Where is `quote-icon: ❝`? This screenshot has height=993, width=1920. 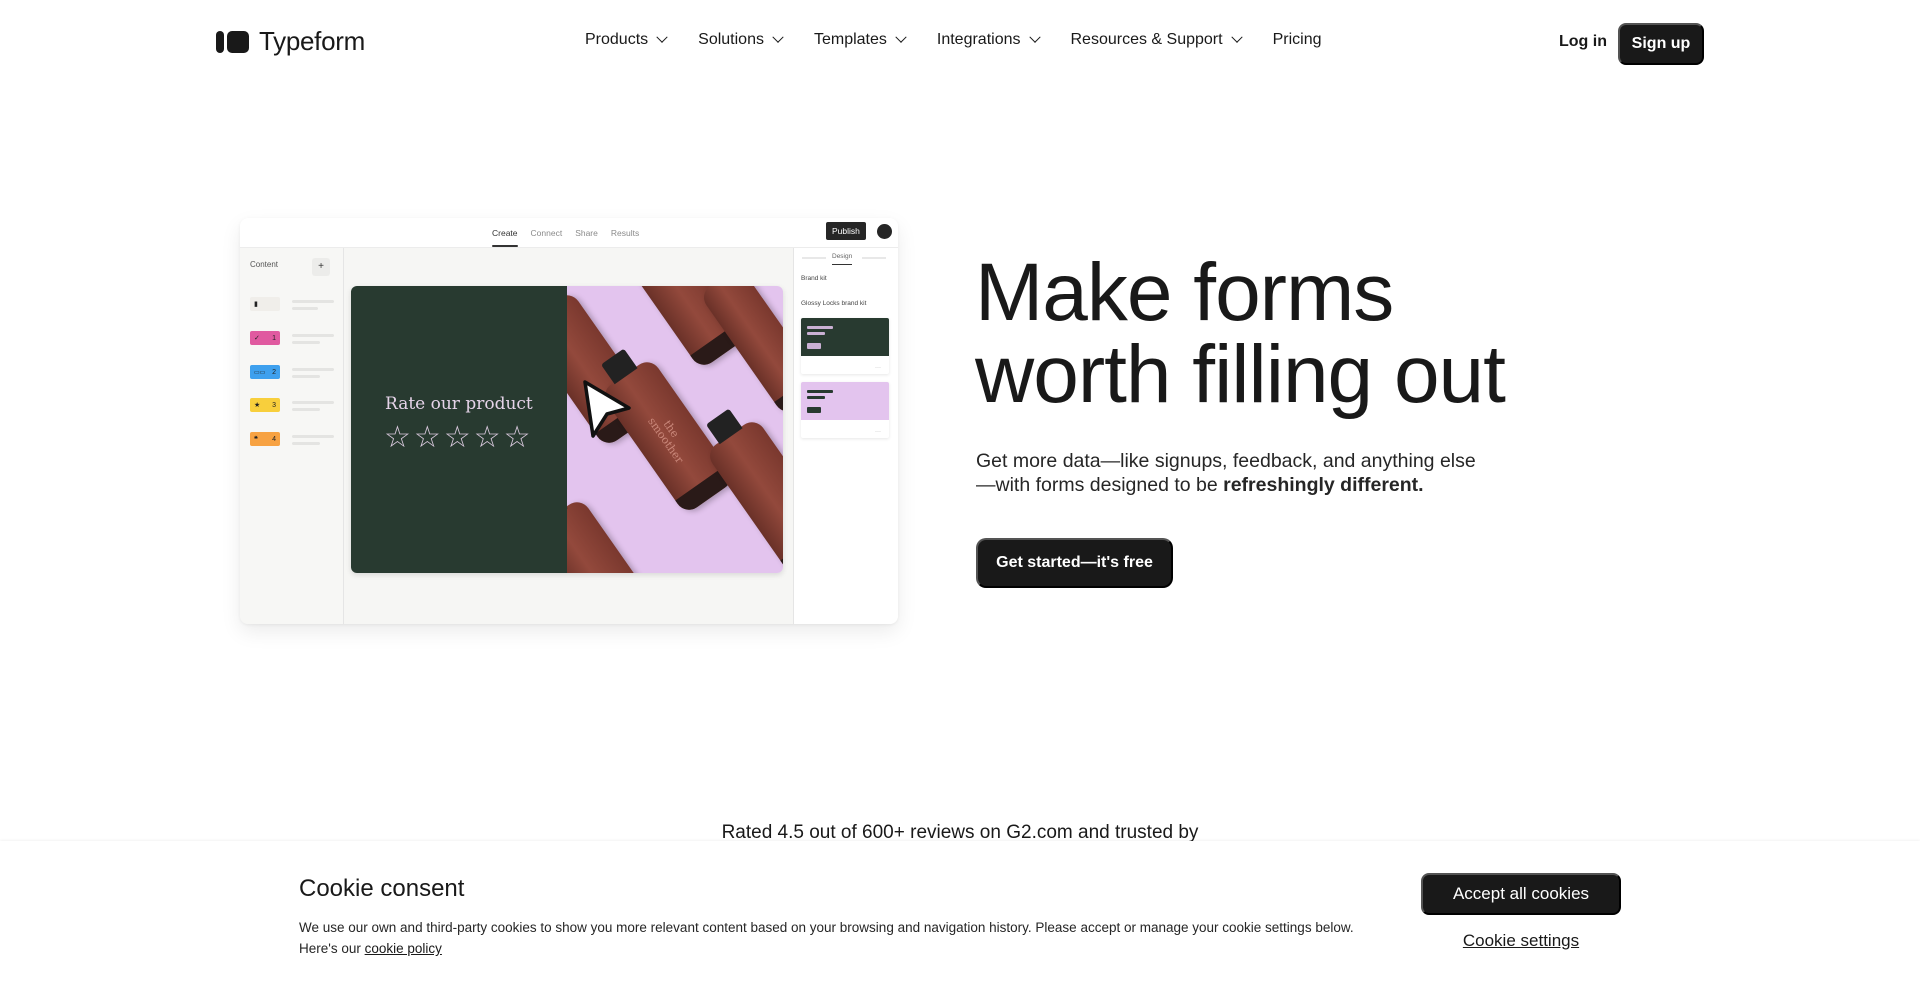 quote-icon: ❝ is located at coordinates (256, 439).